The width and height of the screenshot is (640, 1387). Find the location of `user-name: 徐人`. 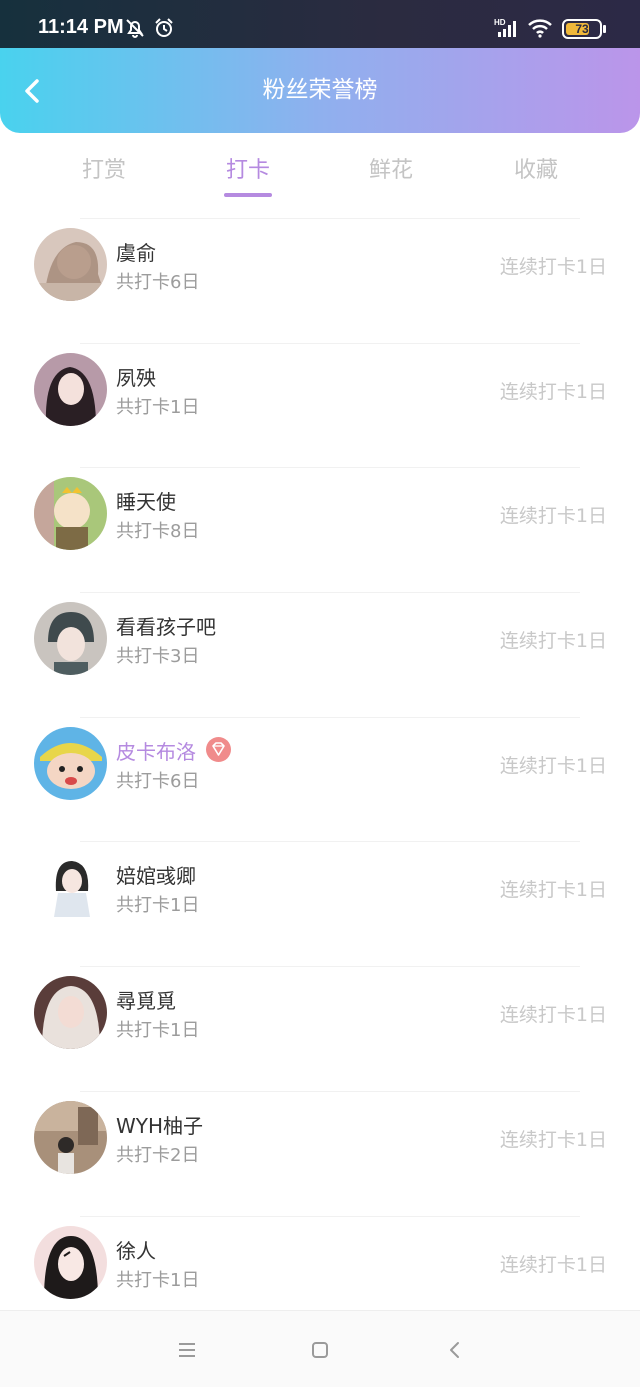

user-name: 徐人 is located at coordinates (136, 1250).